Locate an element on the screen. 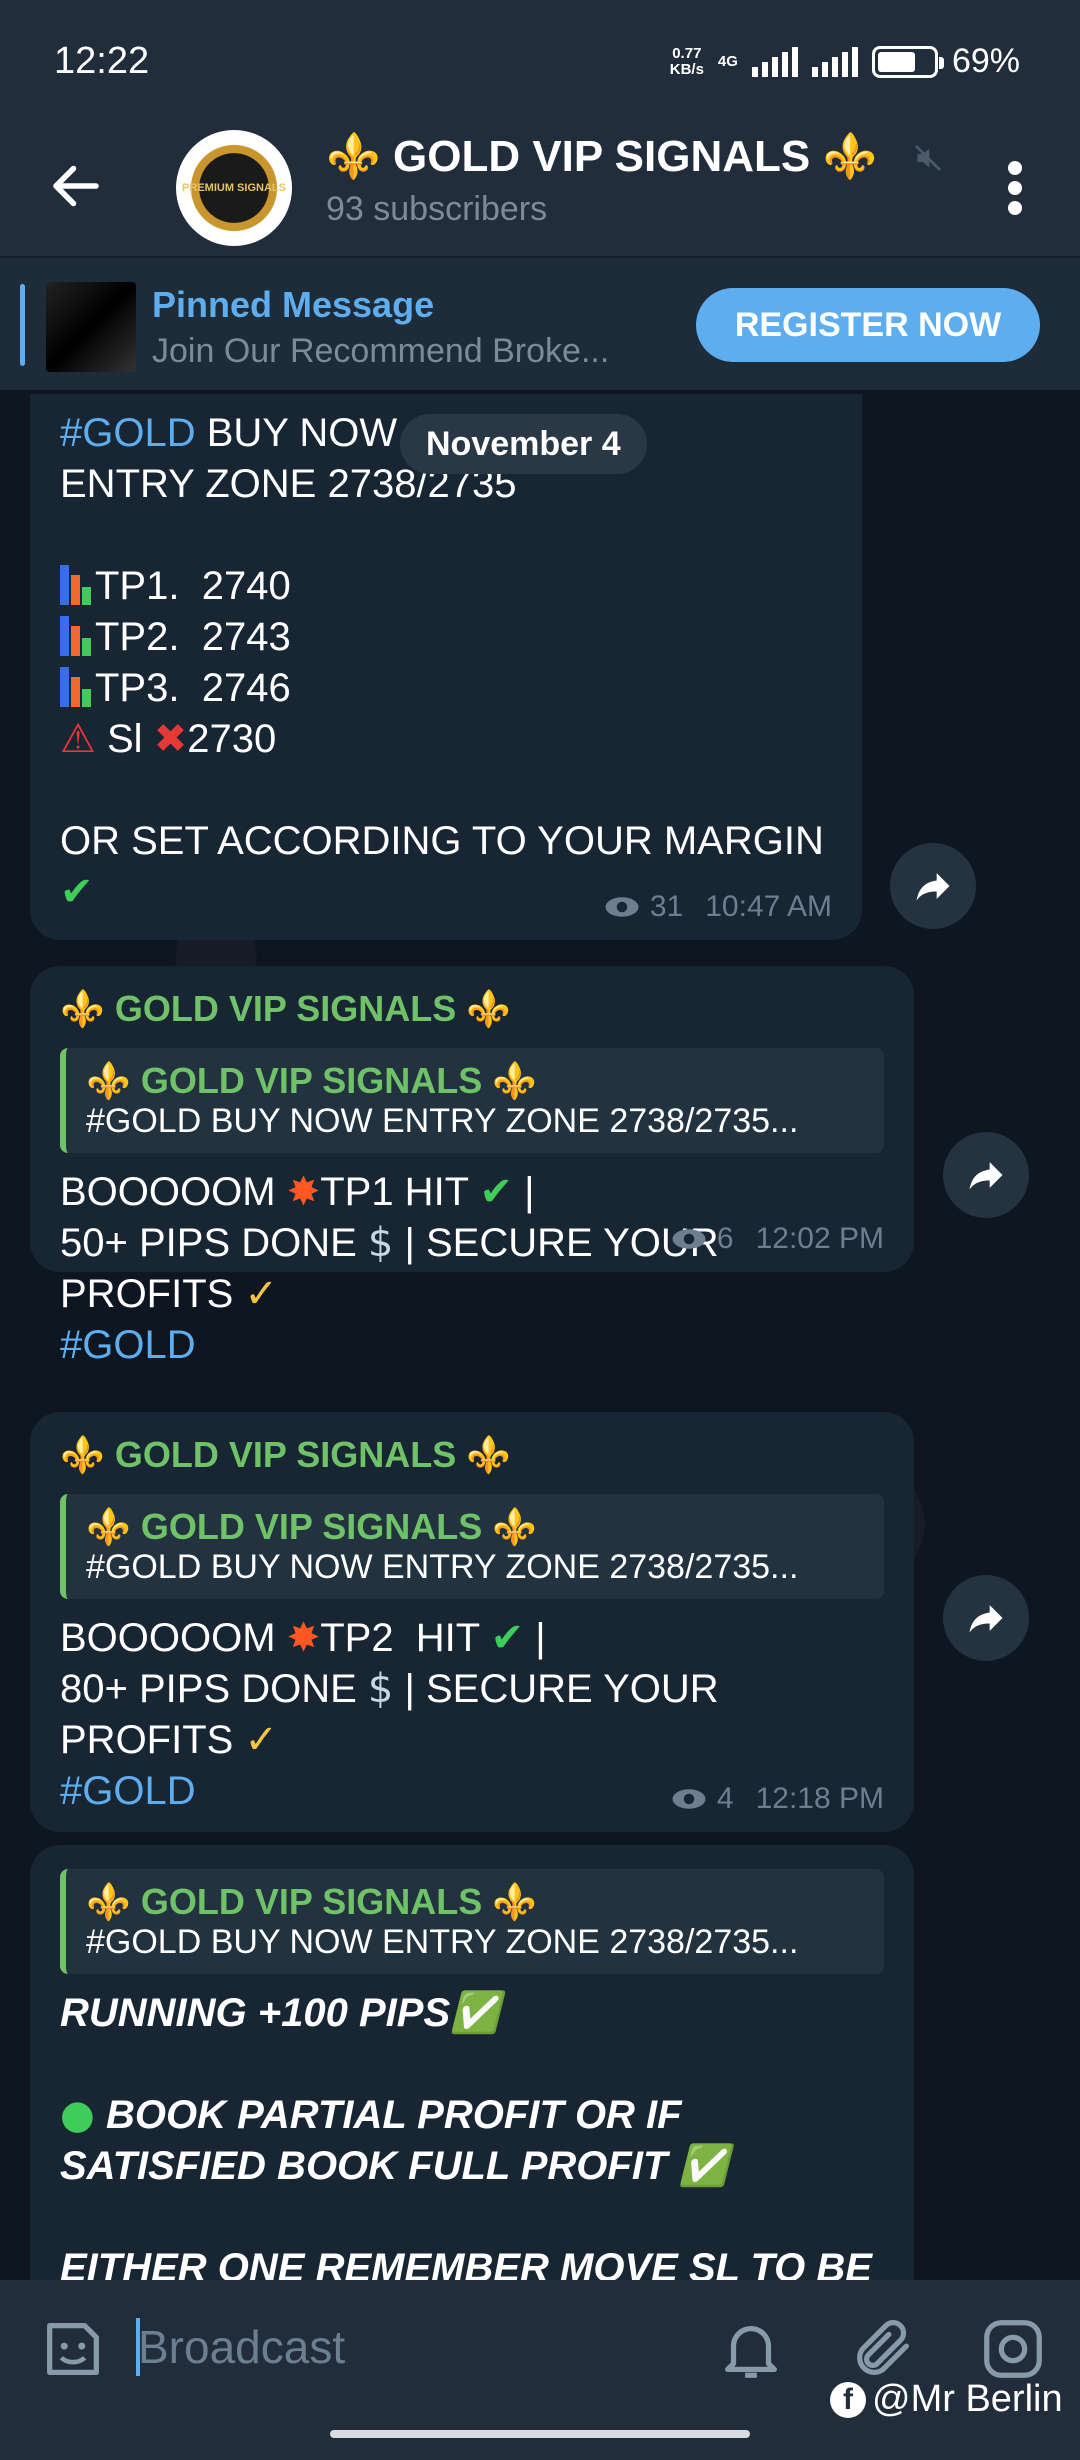 The height and width of the screenshot is (2460, 1080). watermark: f @Mr Berlin is located at coordinates (946, 2399).